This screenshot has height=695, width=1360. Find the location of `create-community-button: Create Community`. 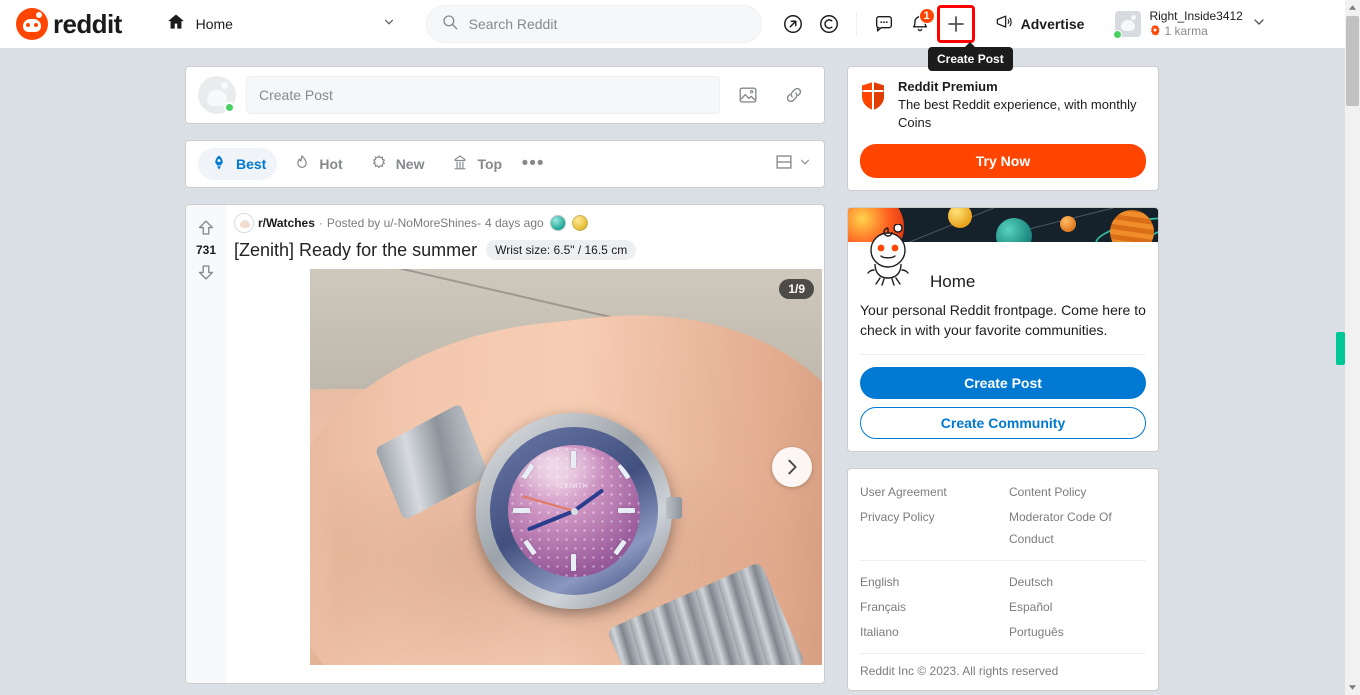

create-community-button: Create Community is located at coordinates (1003, 423).